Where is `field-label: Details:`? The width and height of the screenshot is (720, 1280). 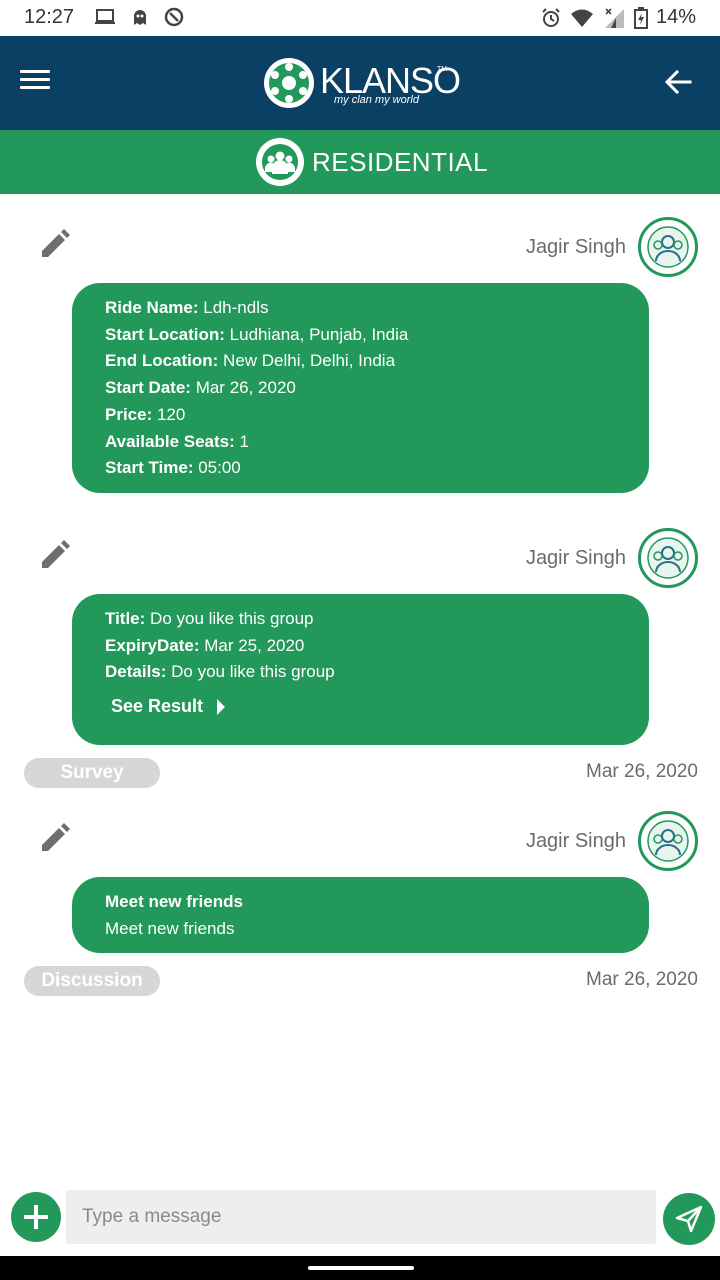
field-label: Details: is located at coordinates (136, 672).